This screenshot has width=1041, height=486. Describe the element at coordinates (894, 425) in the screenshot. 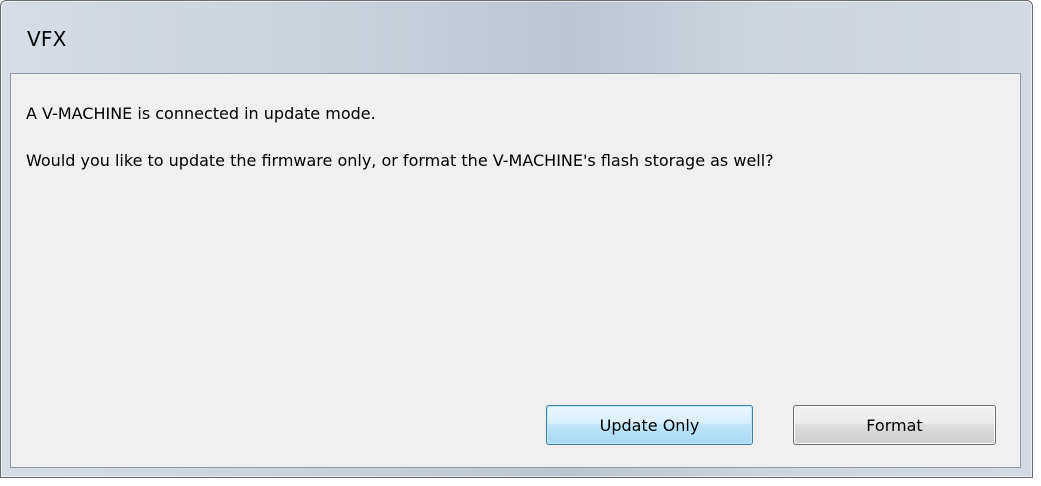

I see `format-button: Format` at that location.